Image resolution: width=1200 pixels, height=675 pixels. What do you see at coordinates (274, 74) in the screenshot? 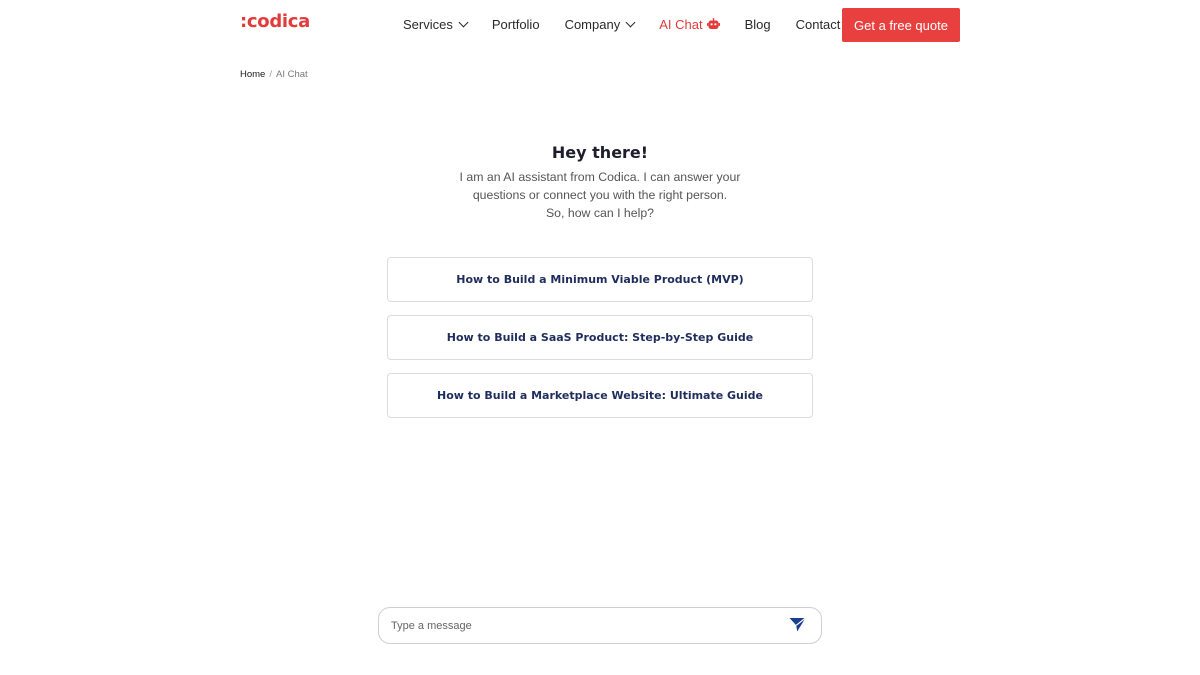
I see `breadcrumb: Home / AI Chat` at bounding box center [274, 74].